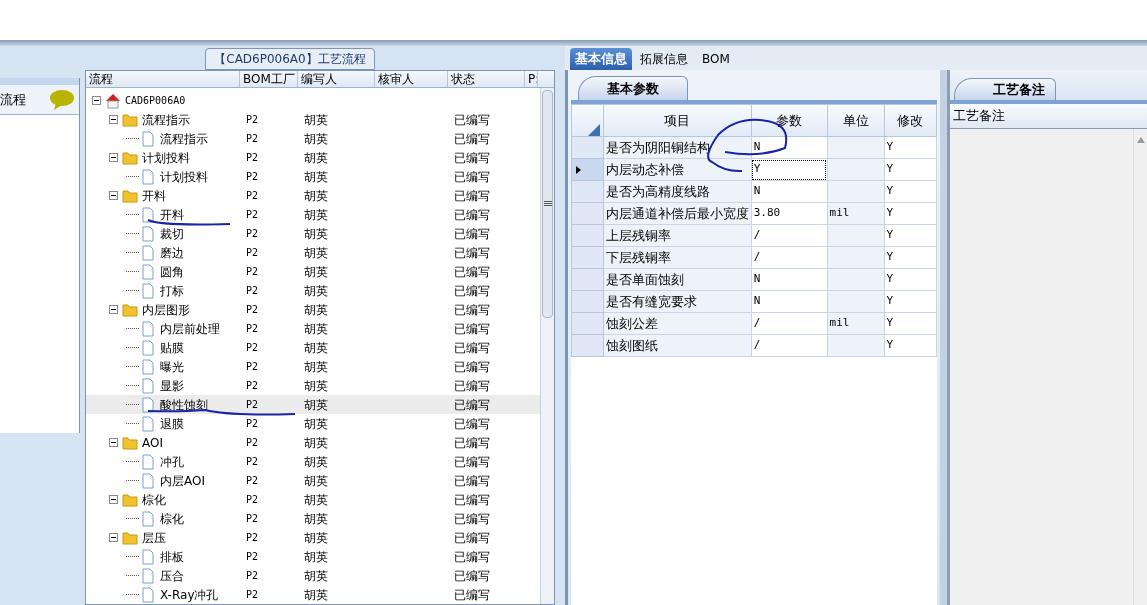  I want to click on tab: BOM, so click(716, 59).